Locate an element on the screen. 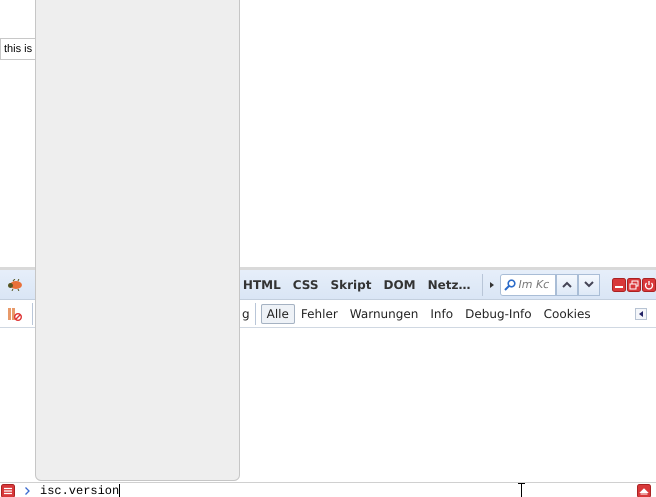 The height and width of the screenshot is (497, 656). toolbar-label: g is located at coordinates (246, 313).